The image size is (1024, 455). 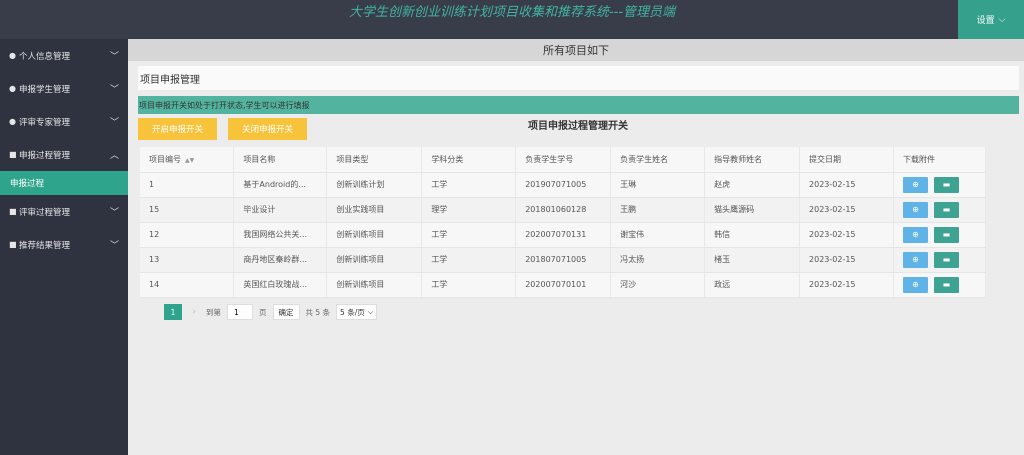 I want to click on sidebar-item-personal-info: ● 个人信息管理 ﹀, so click(x=64, y=55).